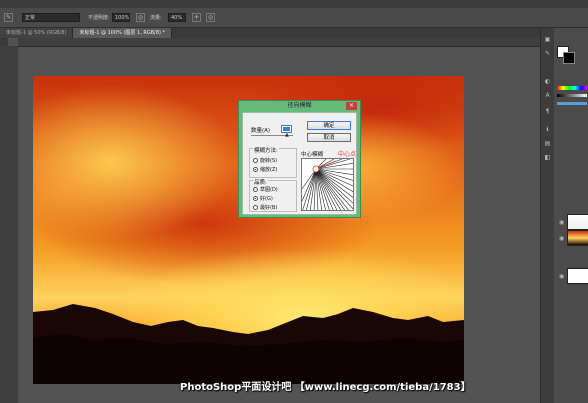 This screenshot has height=403, width=588. I want to click on radio-label: 最好(B), so click(269, 208).